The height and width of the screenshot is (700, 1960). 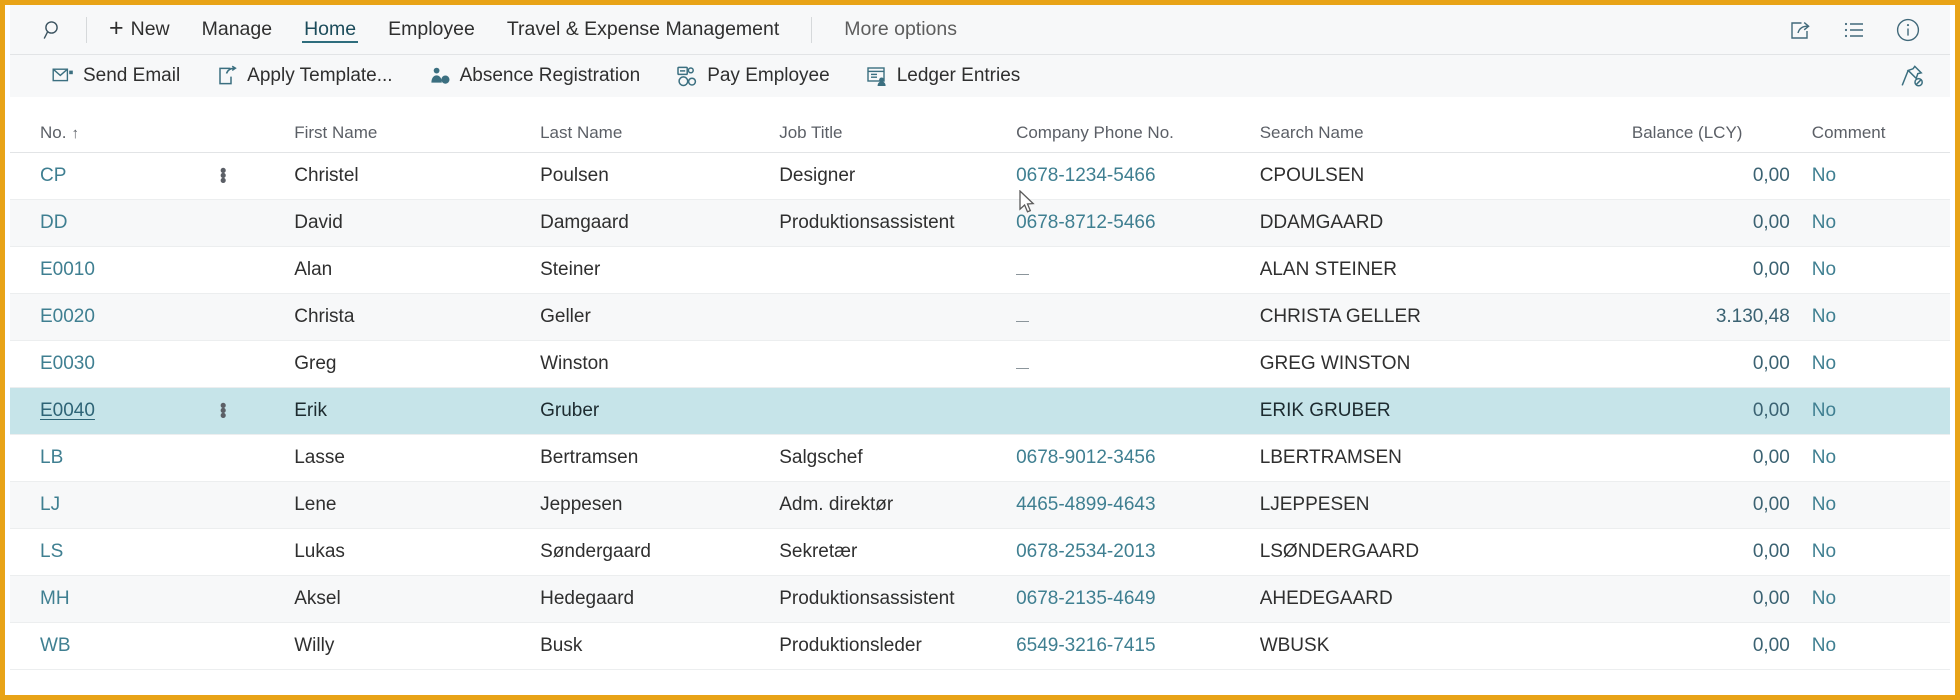 What do you see at coordinates (81, 270) in the screenshot?
I see `cell-no: E0010` at bounding box center [81, 270].